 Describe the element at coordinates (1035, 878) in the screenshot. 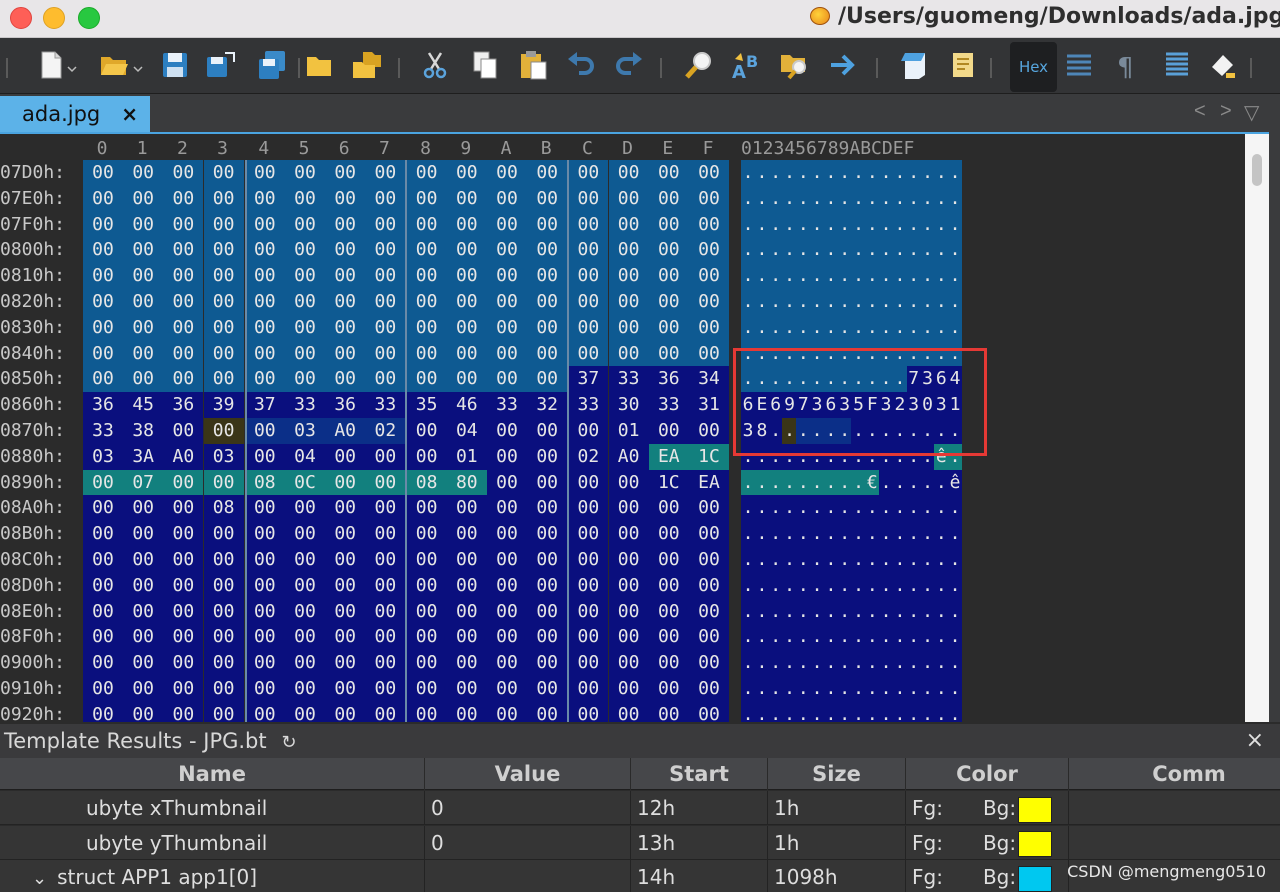

I see `bg-color-swatch` at that location.